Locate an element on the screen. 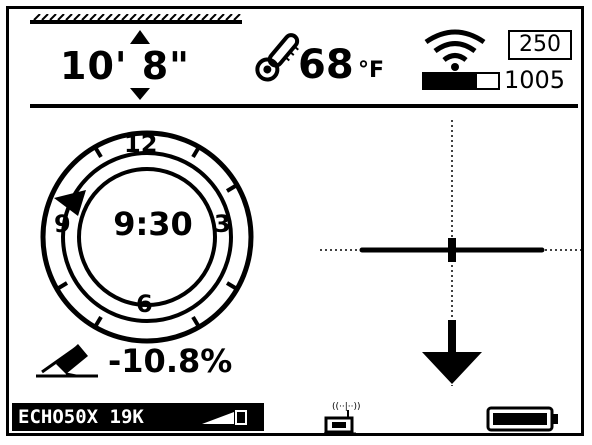 The image size is (592, 445). pitch-value: -10.8% is located at coordinates (170, 361).